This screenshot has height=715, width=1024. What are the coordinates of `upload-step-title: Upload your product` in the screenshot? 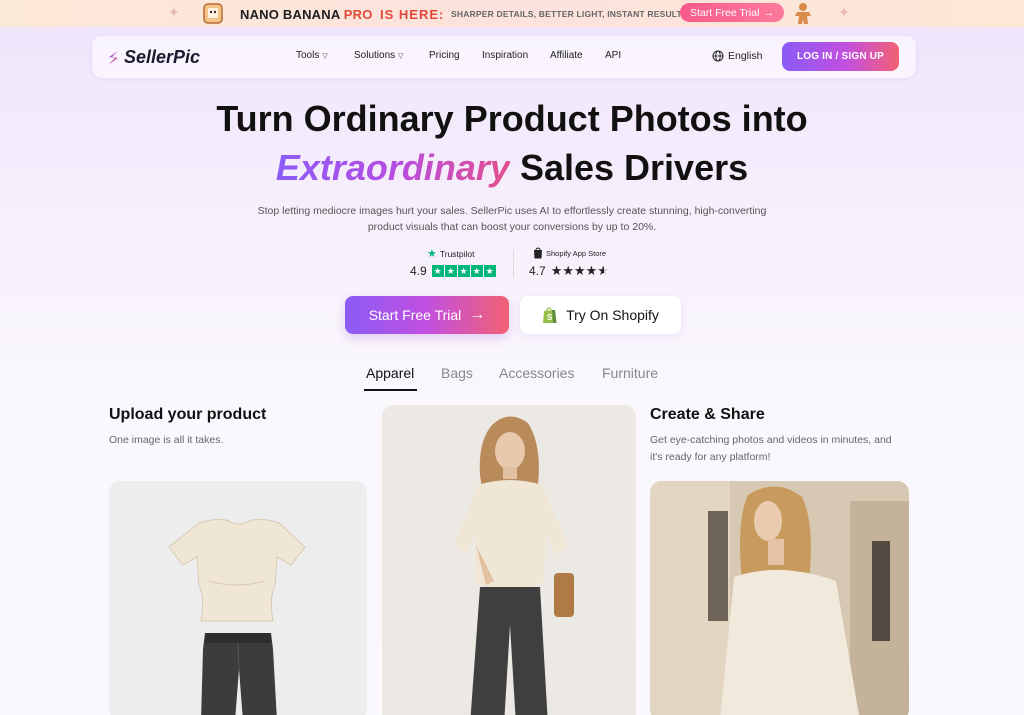 It's located at (188, 414).